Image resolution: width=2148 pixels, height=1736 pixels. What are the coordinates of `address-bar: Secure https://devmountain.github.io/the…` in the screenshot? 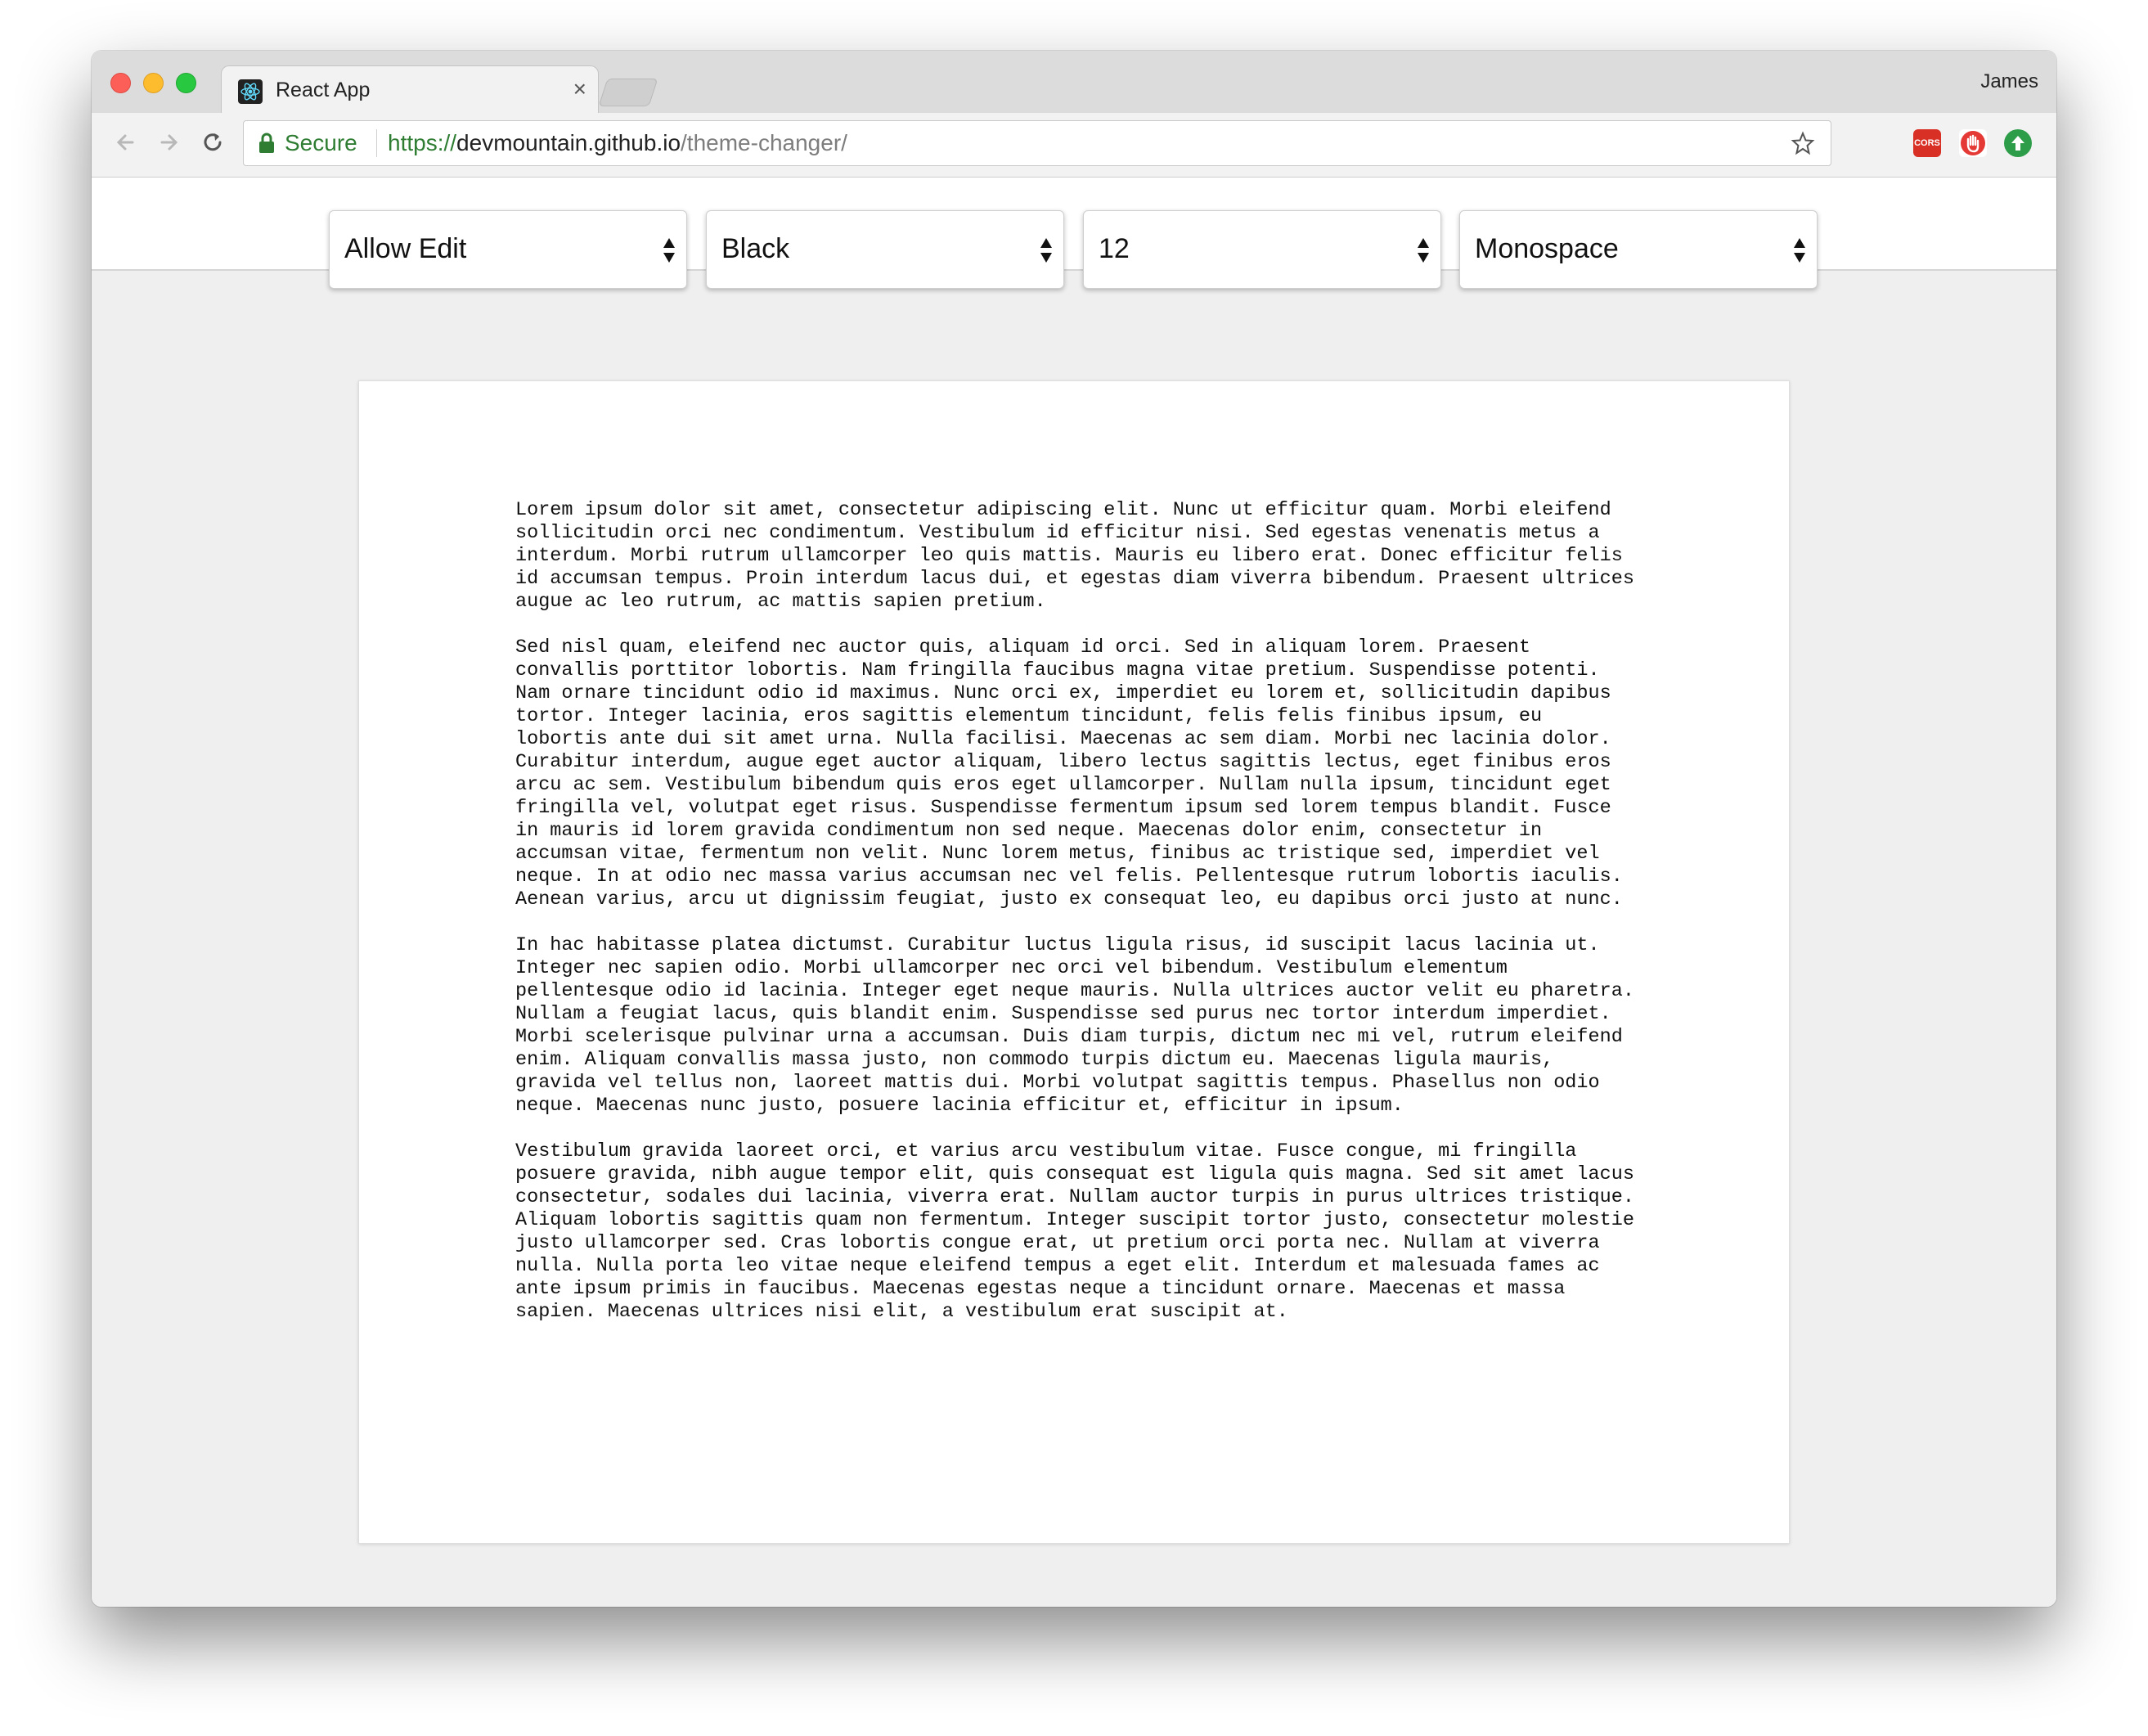 It's located at (1037, 143).